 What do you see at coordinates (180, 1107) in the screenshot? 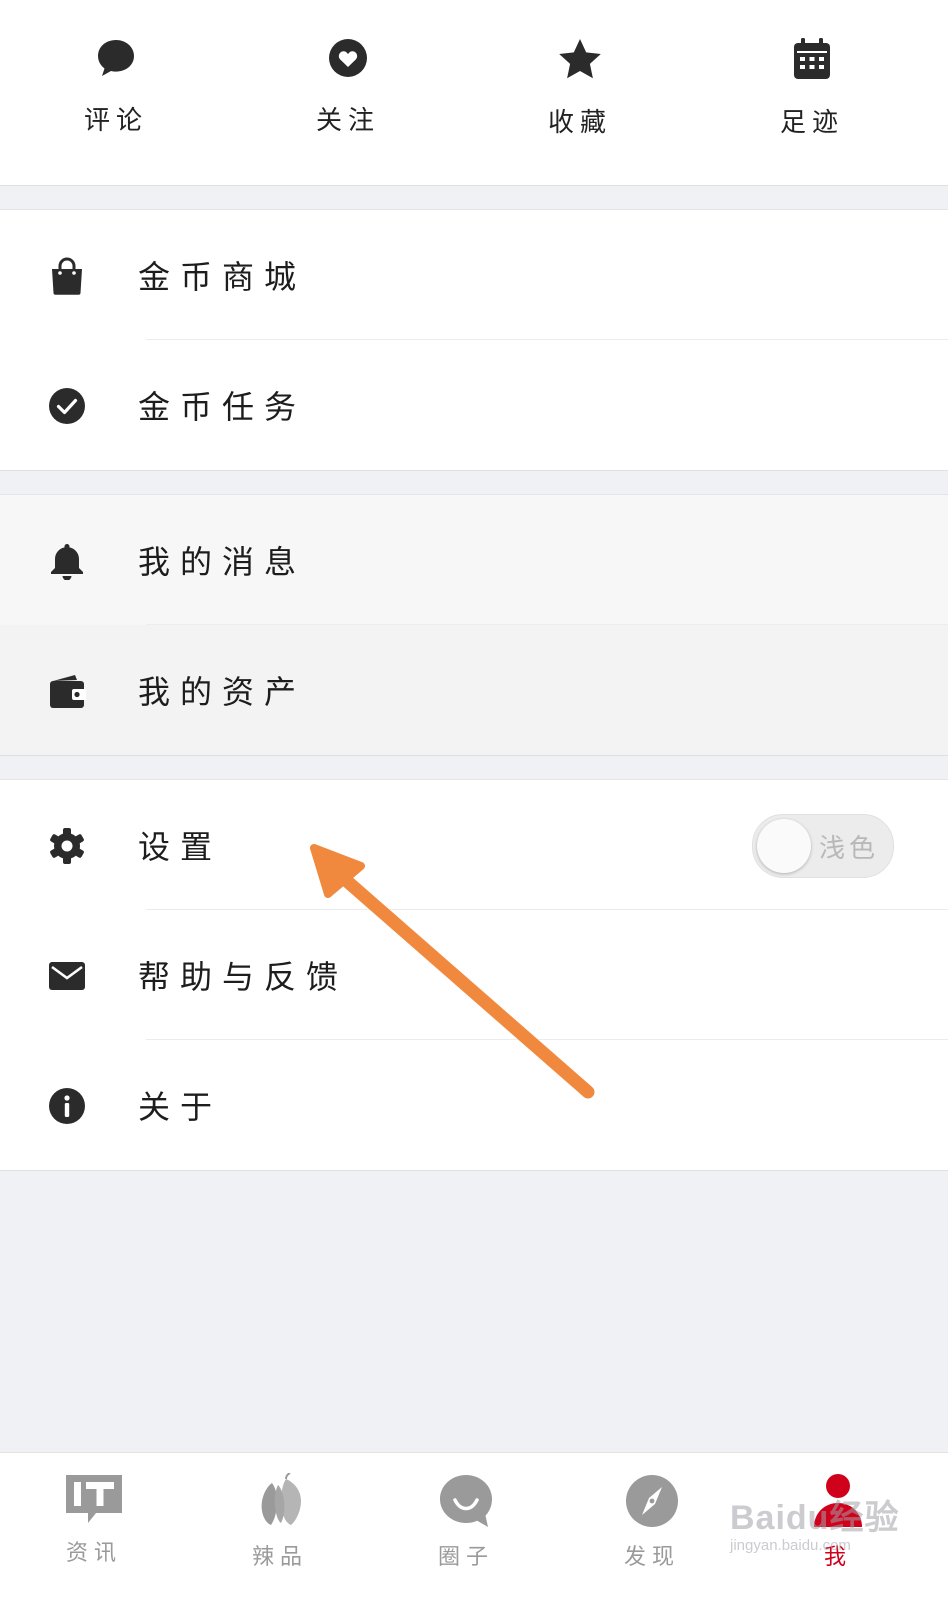
I see `menu-item-label: 关于` at bounding box center [180, 1107].